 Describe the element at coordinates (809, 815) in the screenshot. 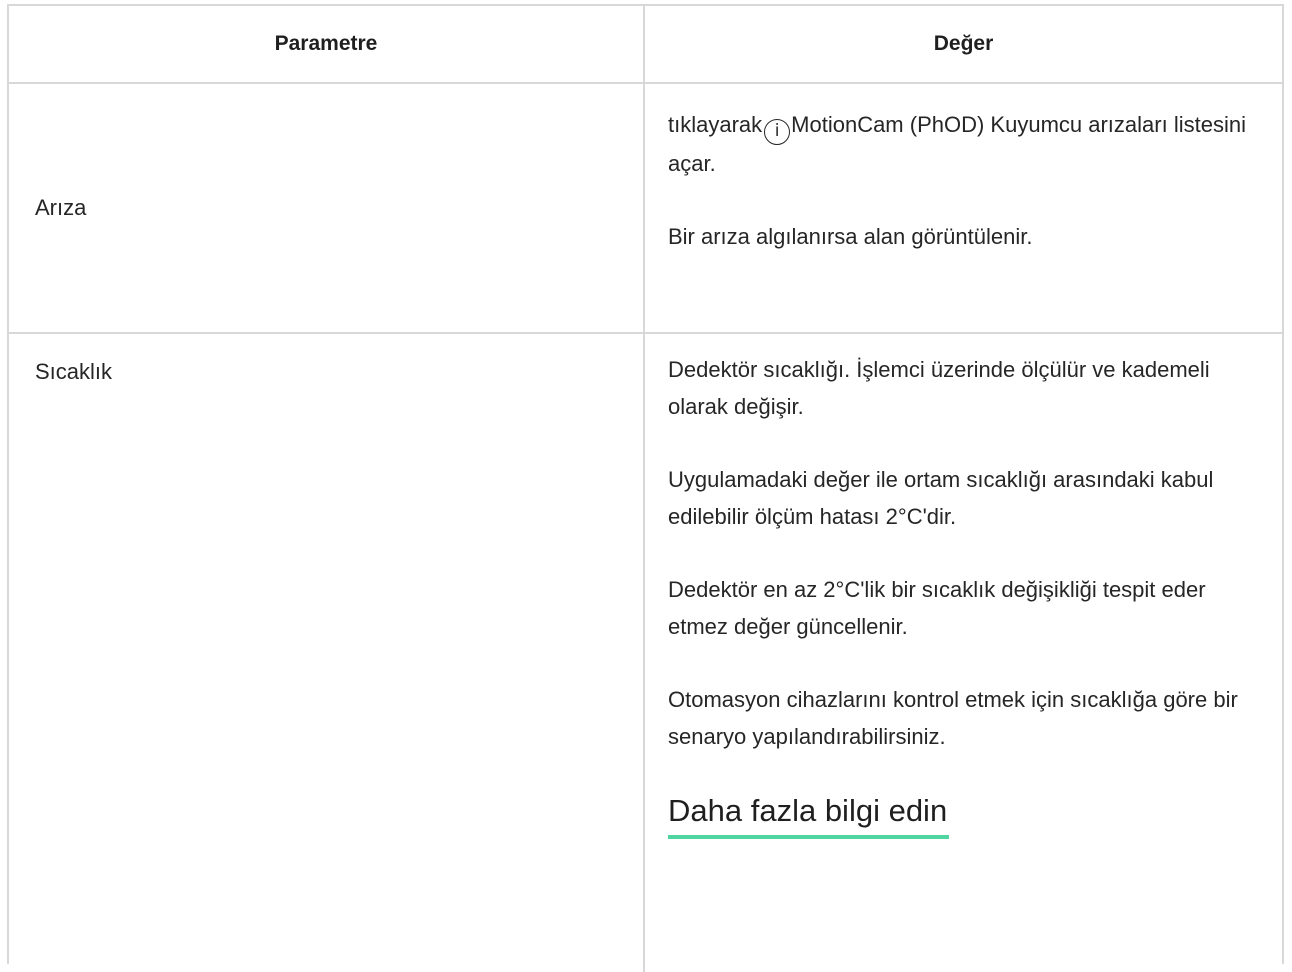

I see `learn-more-link: Daha fazla bilgi edin` at that location.